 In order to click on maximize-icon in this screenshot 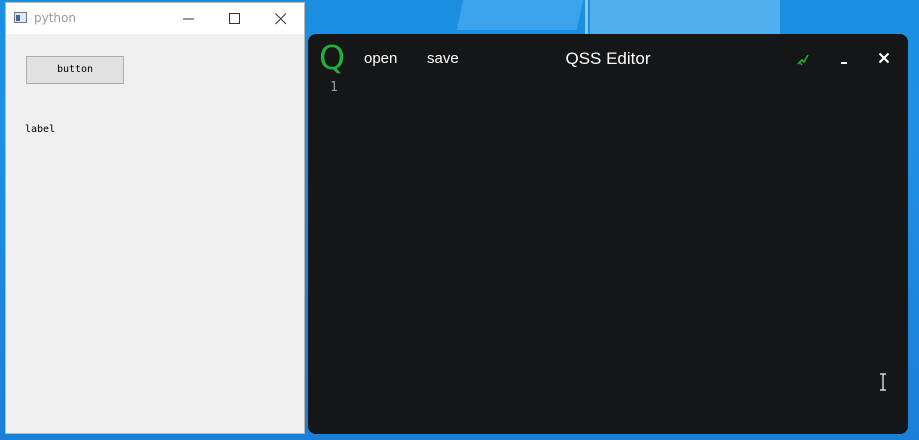, I will do `click(234, 18)`.